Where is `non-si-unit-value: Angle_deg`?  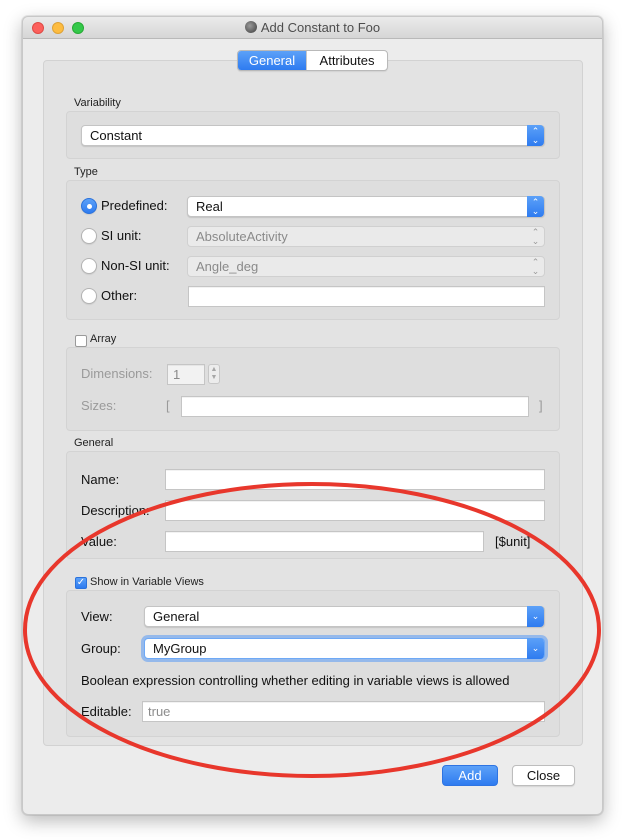
non-si-unit-value: Angle_deg is located at coordinates (227, 266).